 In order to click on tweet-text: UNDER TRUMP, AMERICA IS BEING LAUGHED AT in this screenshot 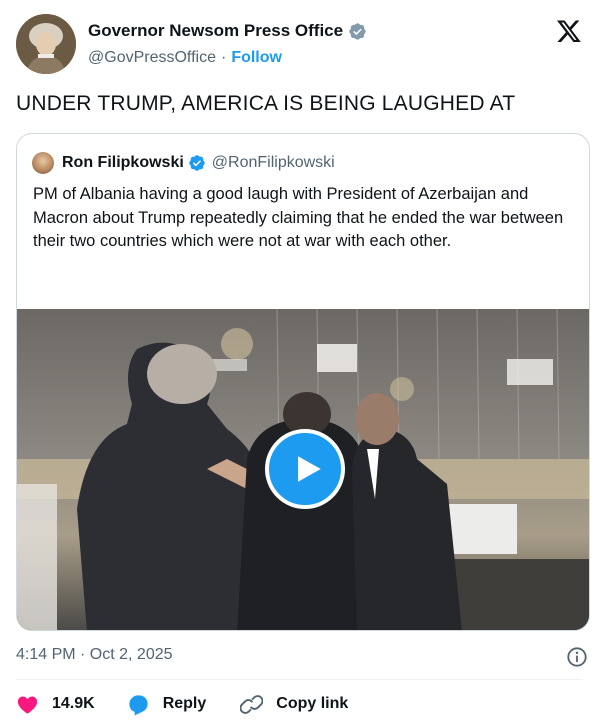, I will do `click(266, 103)`.